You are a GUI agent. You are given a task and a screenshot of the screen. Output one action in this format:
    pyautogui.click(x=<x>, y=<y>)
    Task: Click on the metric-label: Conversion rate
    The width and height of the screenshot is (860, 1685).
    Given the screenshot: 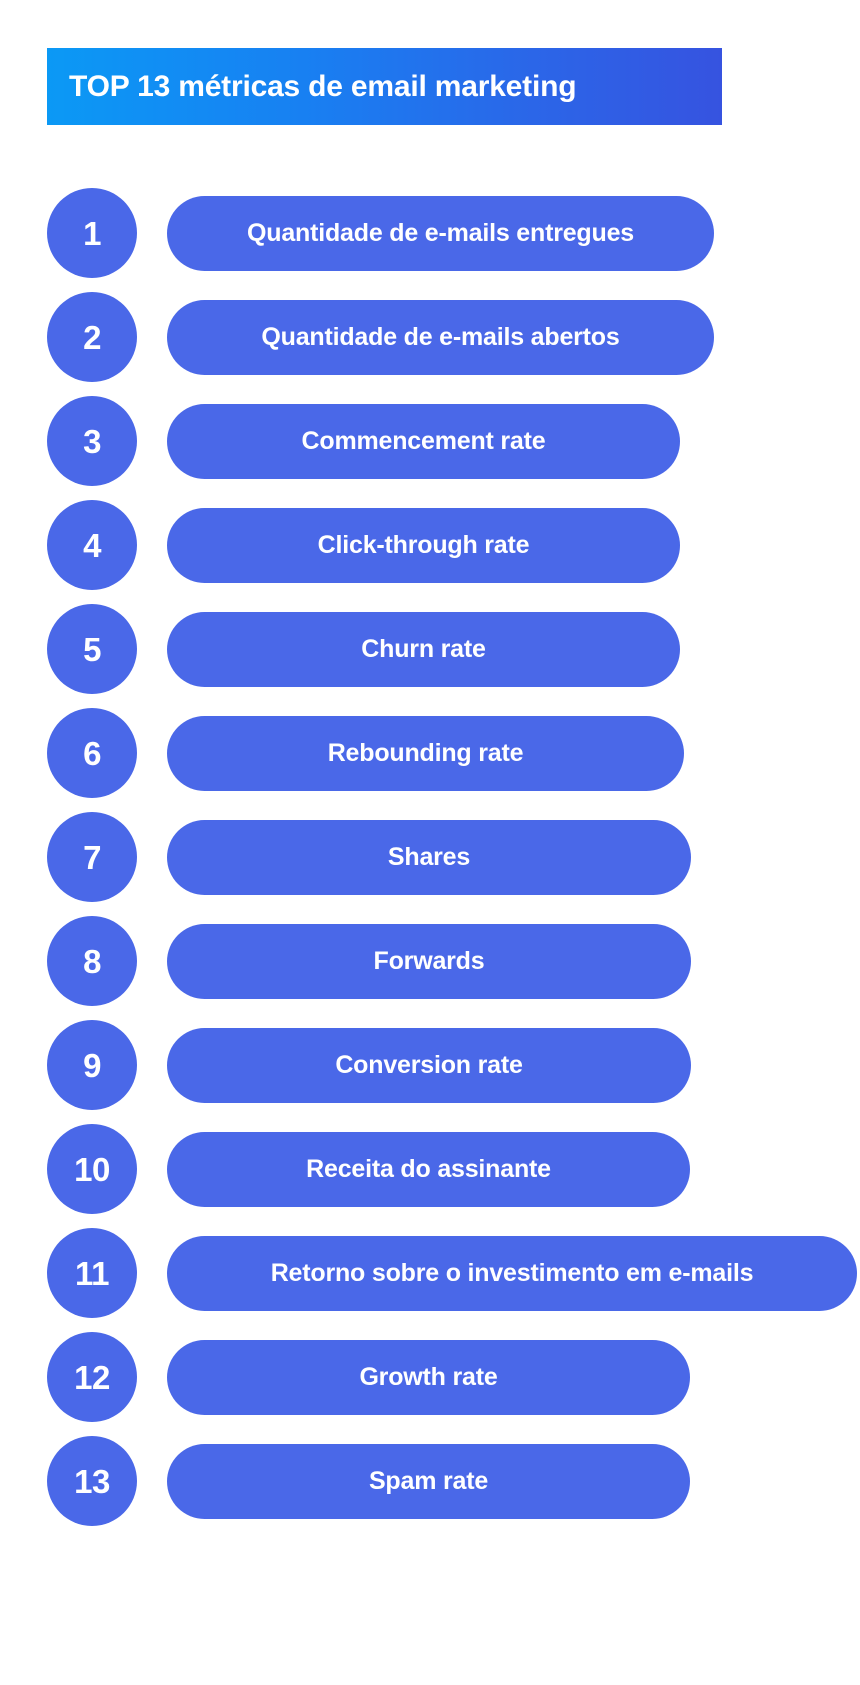 What is the action you would take?
    pyautogui.click(x=429, y=1065)
    